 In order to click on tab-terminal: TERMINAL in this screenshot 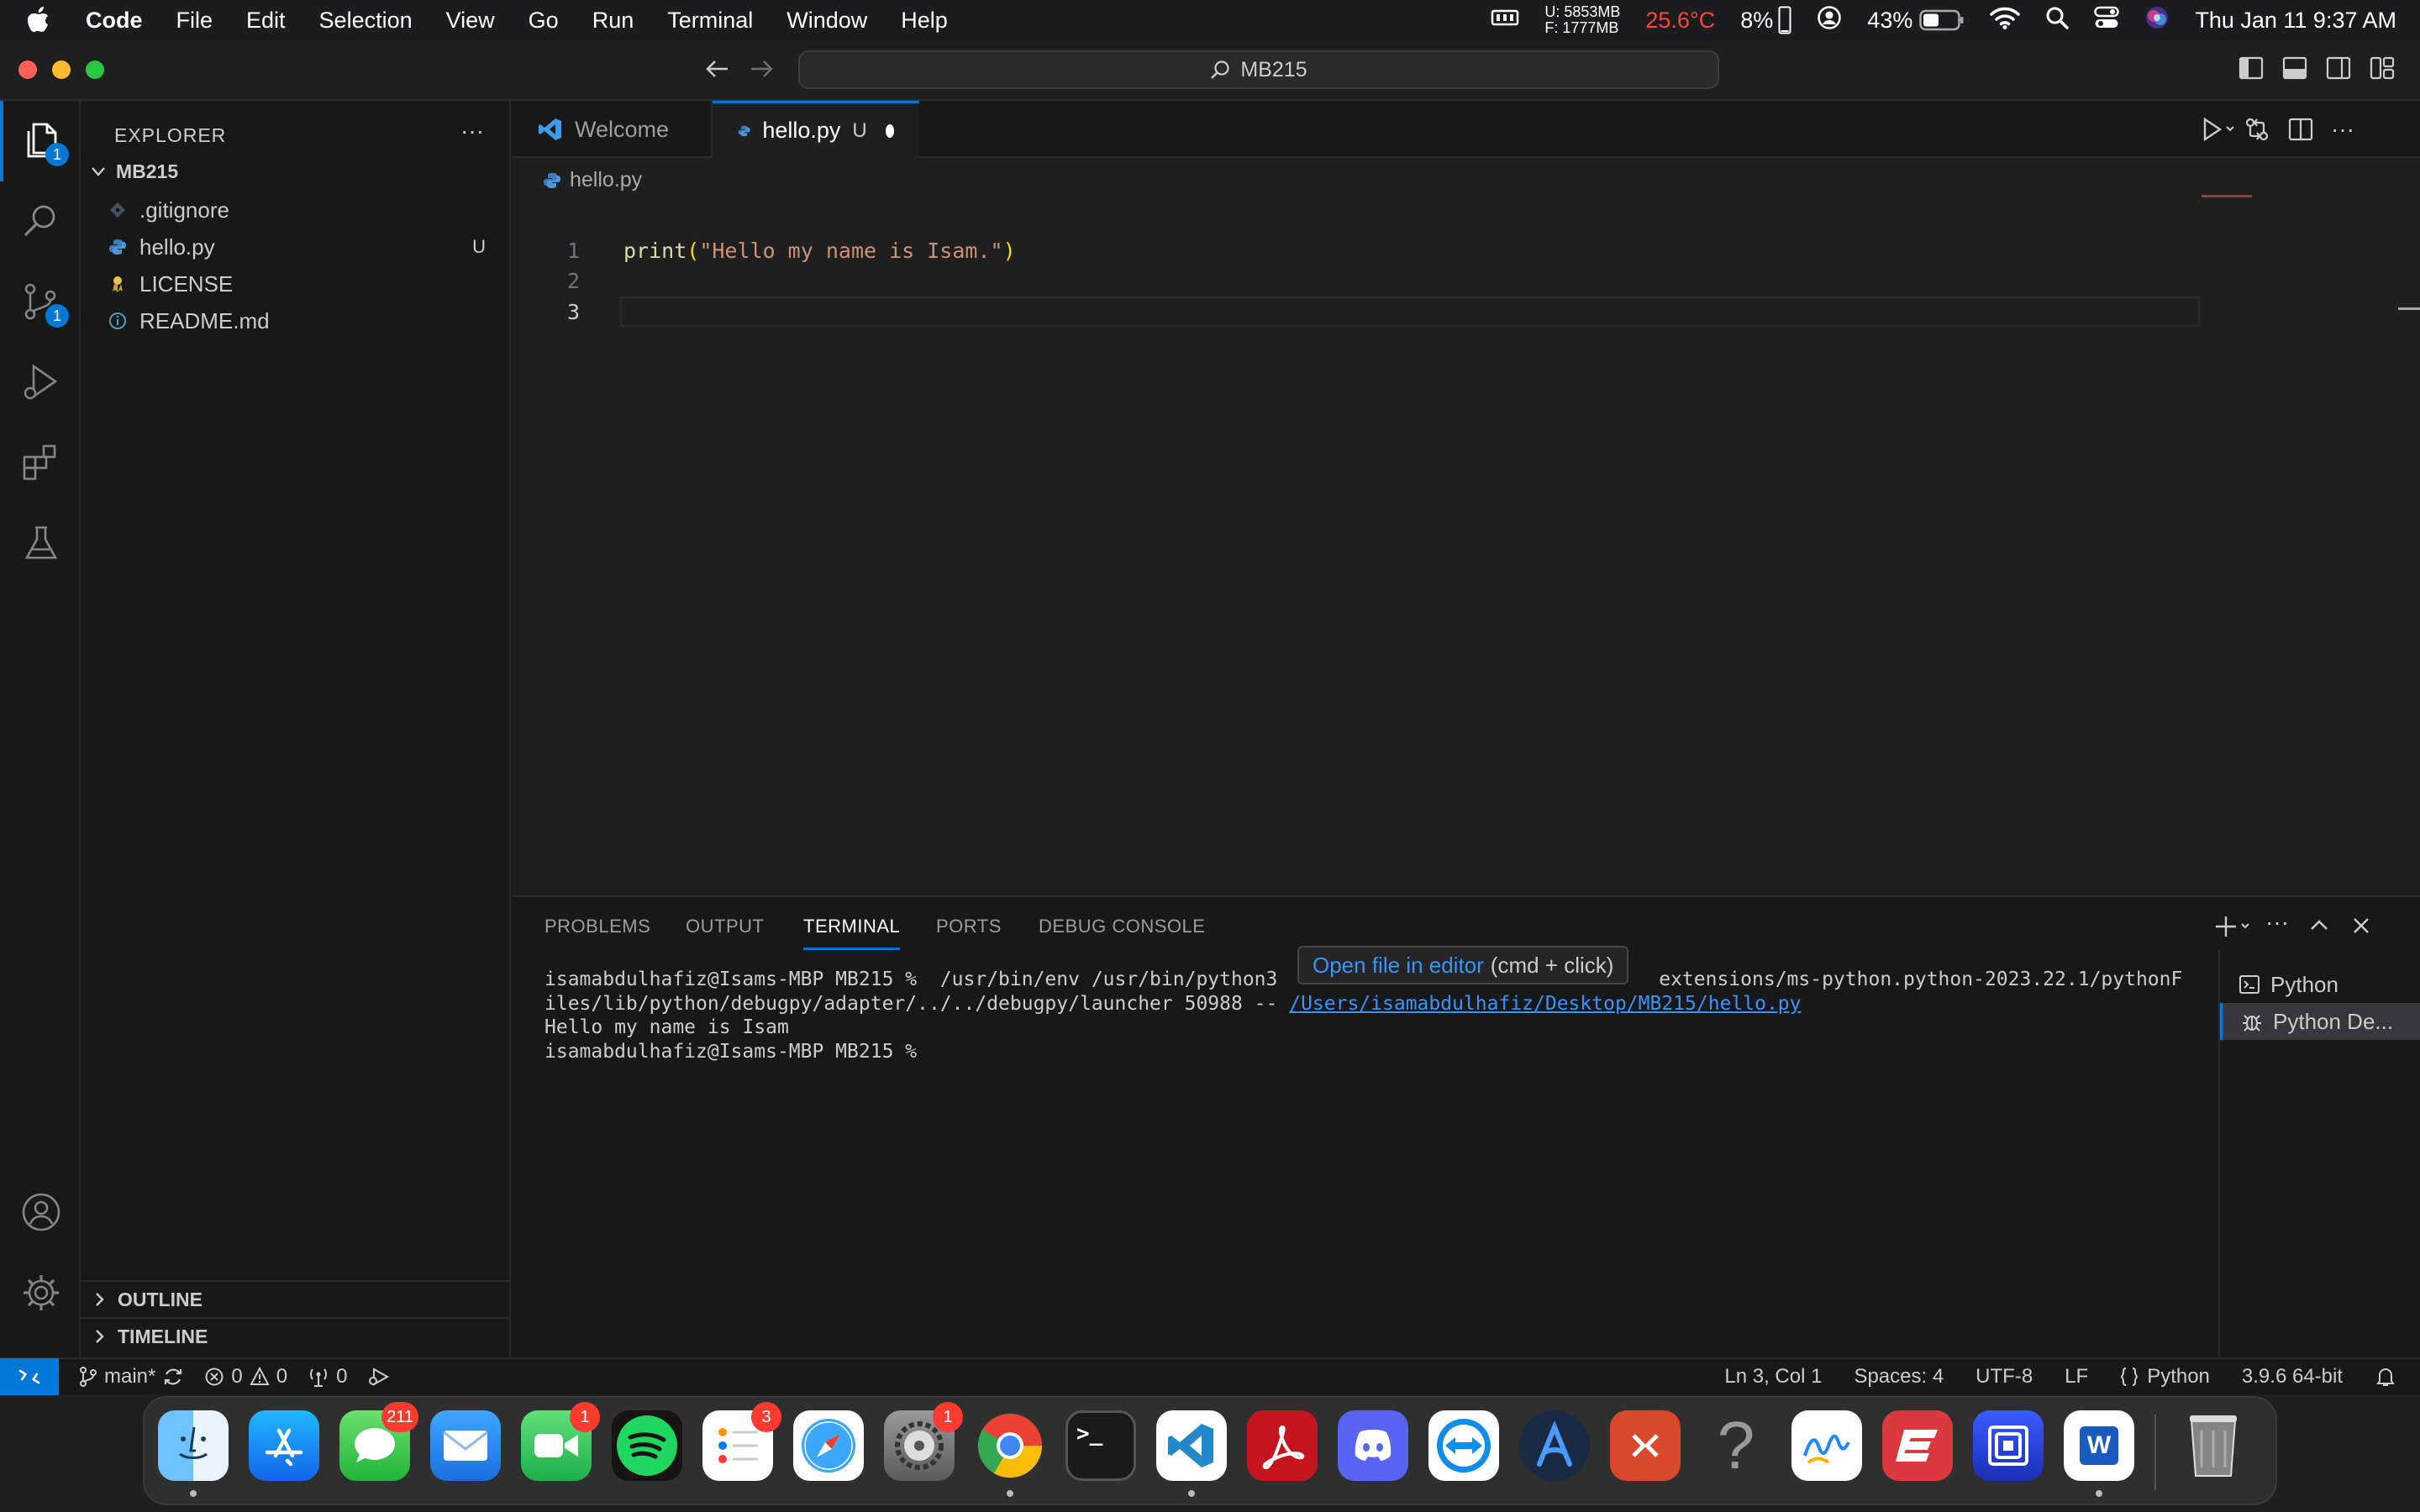, I will do `click(852, 933)`.